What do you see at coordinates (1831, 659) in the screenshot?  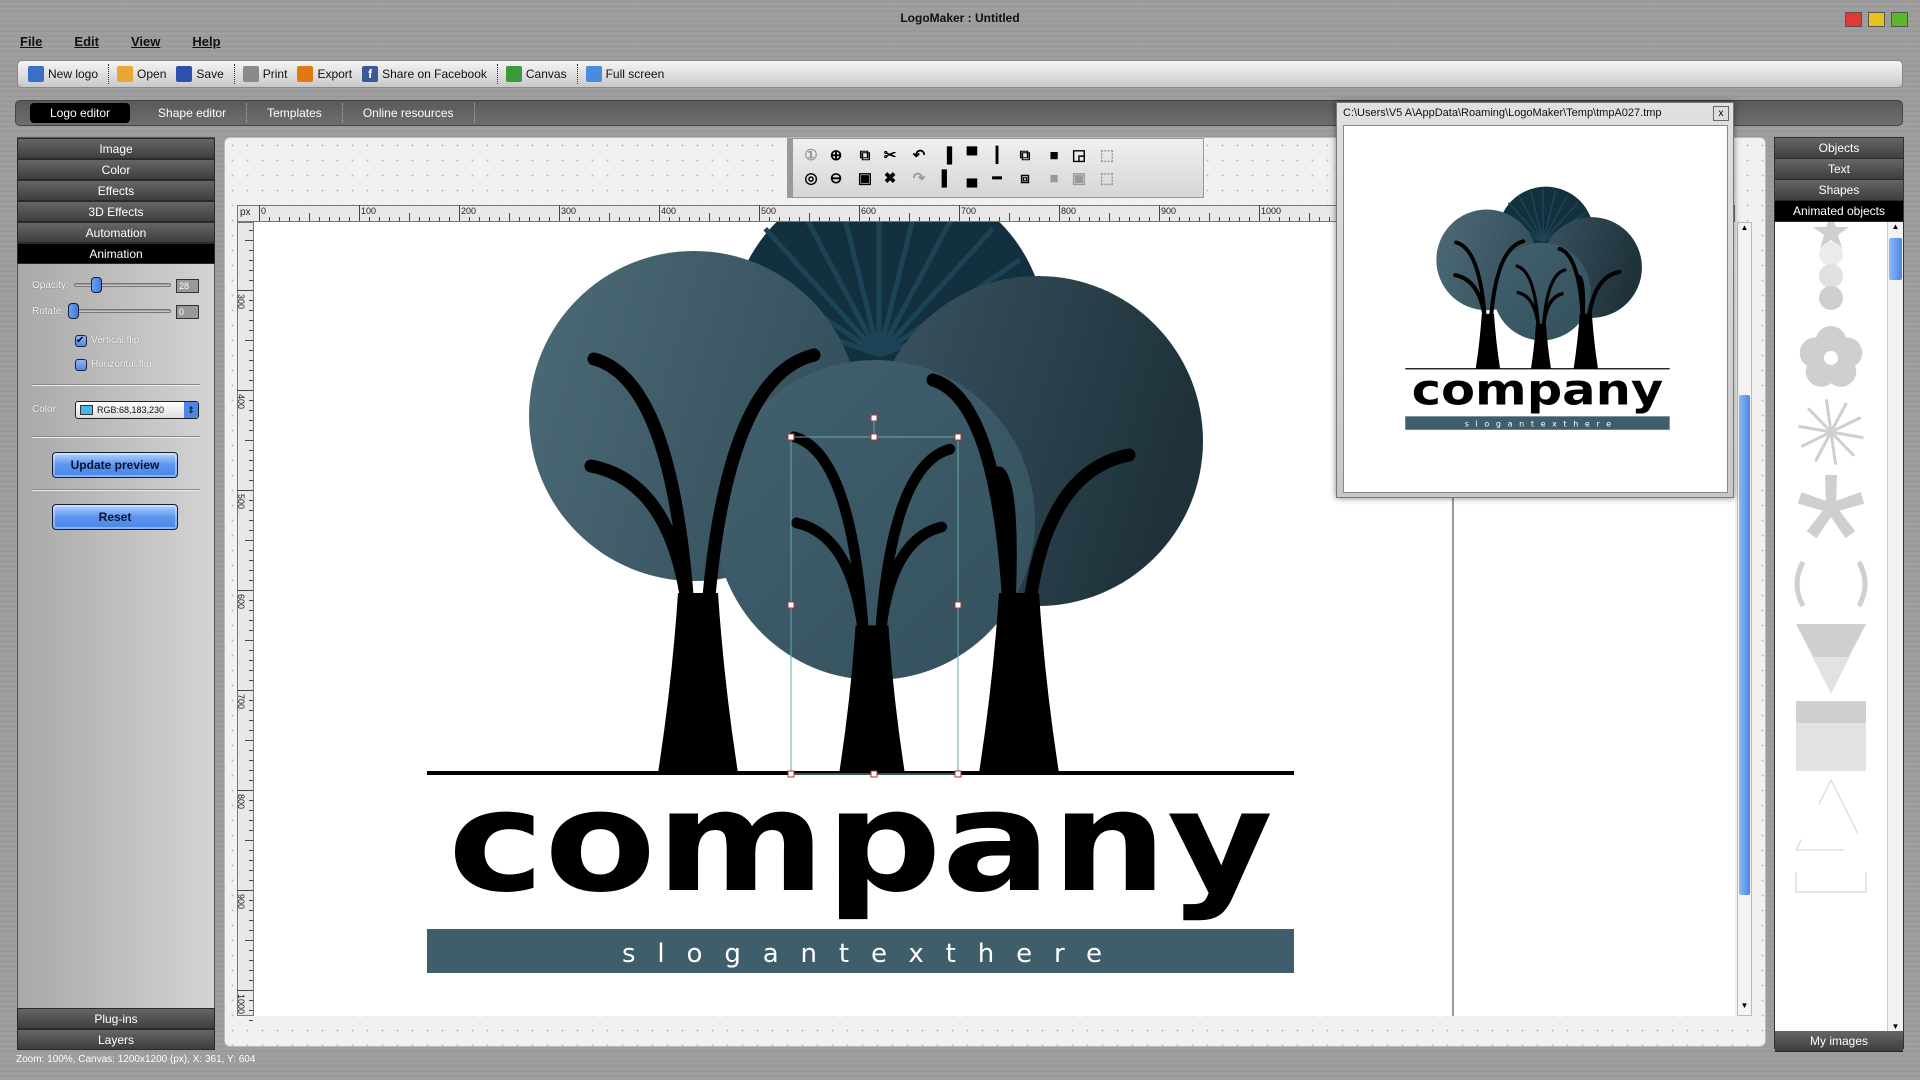 I see `shape-striped-triangle` at bounding box center [1831, 659].